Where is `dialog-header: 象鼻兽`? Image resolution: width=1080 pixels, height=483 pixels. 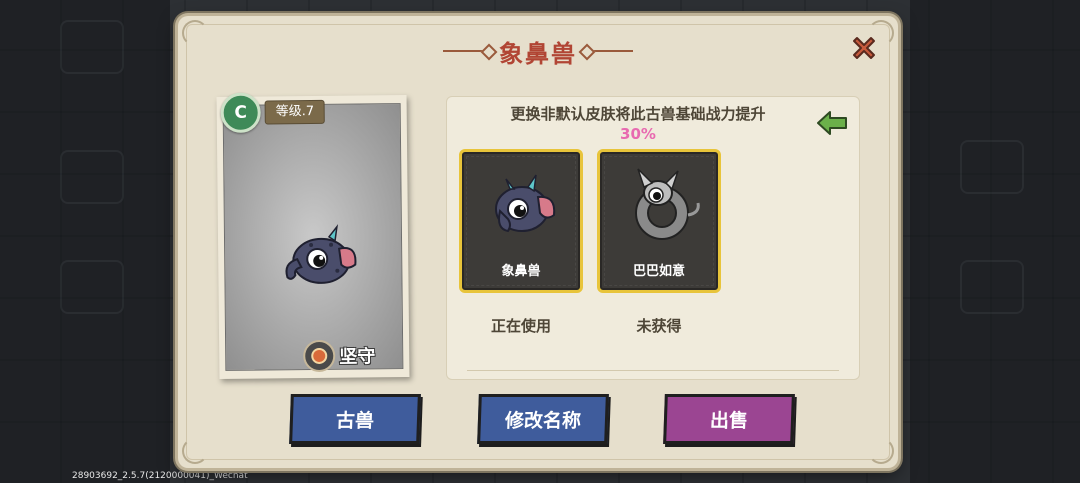
dialog-header: 象鼻兽 is located at coordinates (538, 51).